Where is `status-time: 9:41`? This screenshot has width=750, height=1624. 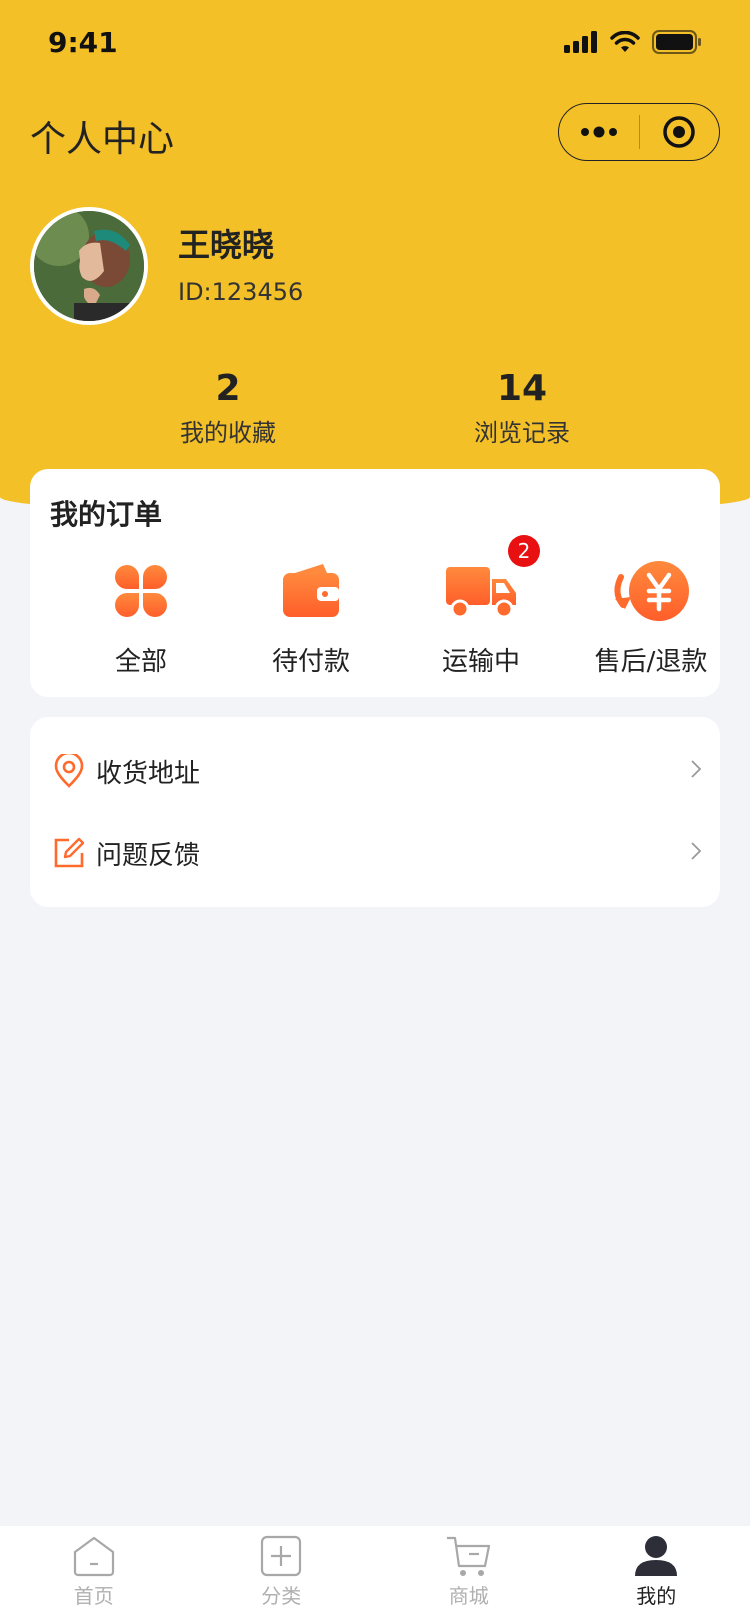
status-time: 9:41 is located at coordinates (83, 42).